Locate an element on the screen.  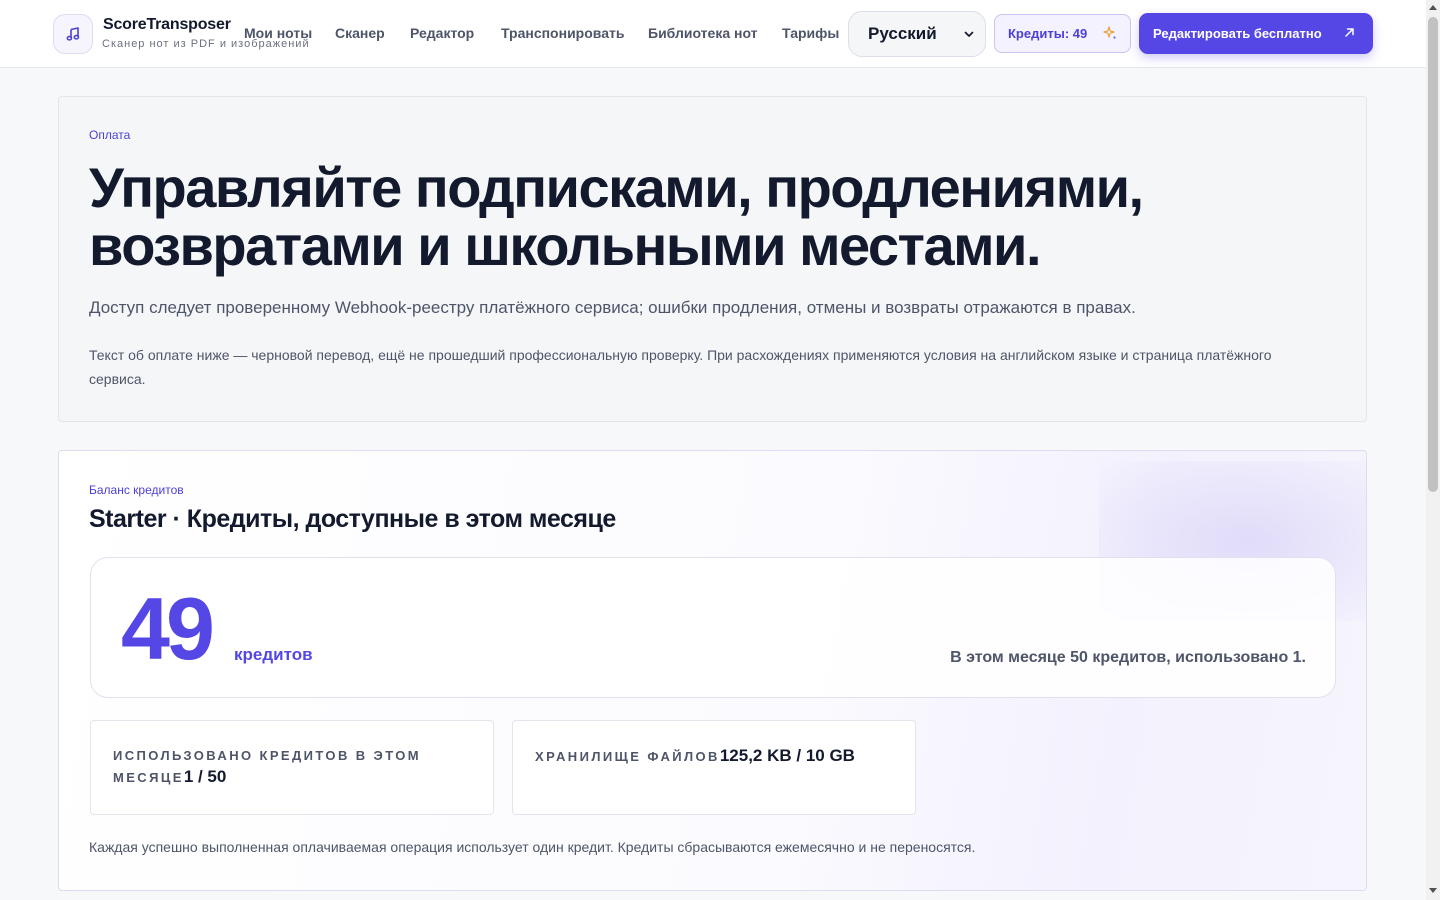
edit-free-button: Редактировать бесплатно is located at coordinates (1256, 33).